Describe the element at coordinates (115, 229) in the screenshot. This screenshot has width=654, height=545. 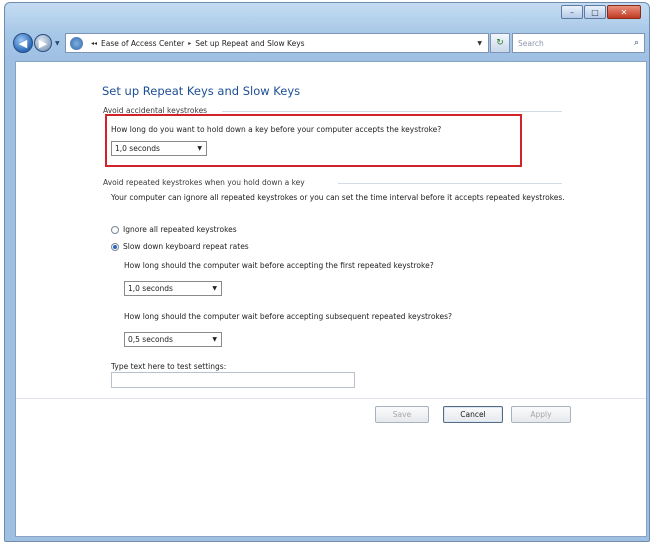
I see `radio-button` at that location.